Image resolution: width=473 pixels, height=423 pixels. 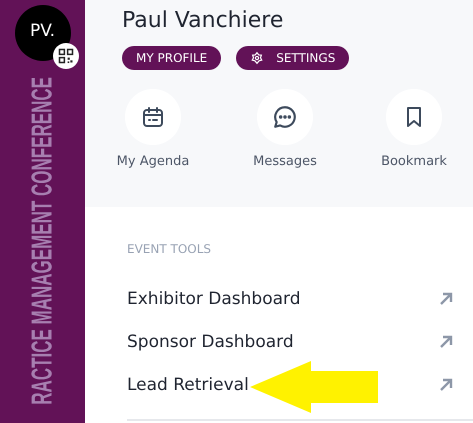 I want to click on qr-code-icon, so click(x=65, y=56).